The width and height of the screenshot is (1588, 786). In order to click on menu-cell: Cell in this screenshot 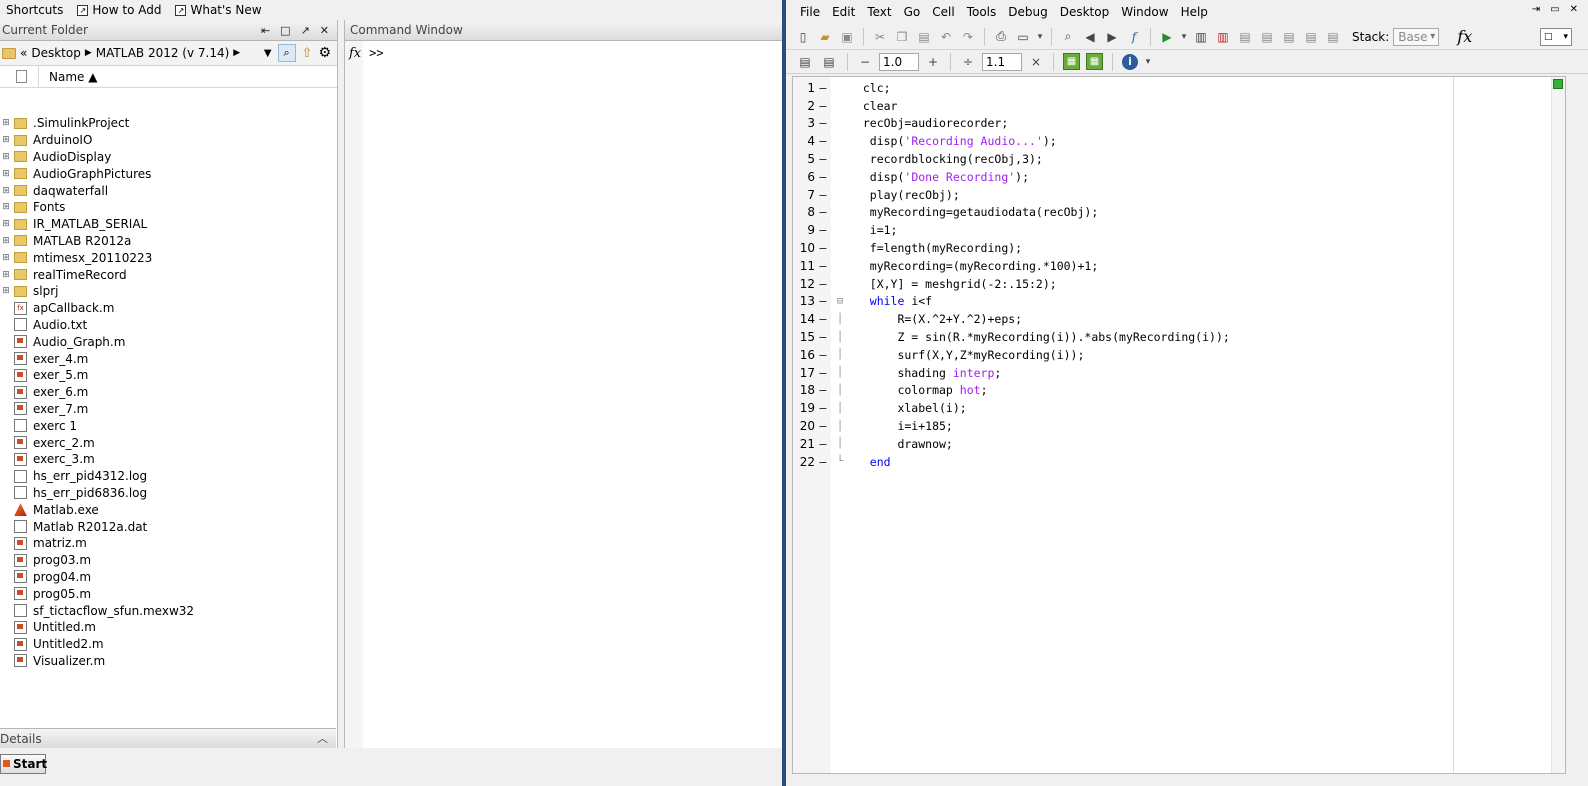, I will do `click(945, 12)`.